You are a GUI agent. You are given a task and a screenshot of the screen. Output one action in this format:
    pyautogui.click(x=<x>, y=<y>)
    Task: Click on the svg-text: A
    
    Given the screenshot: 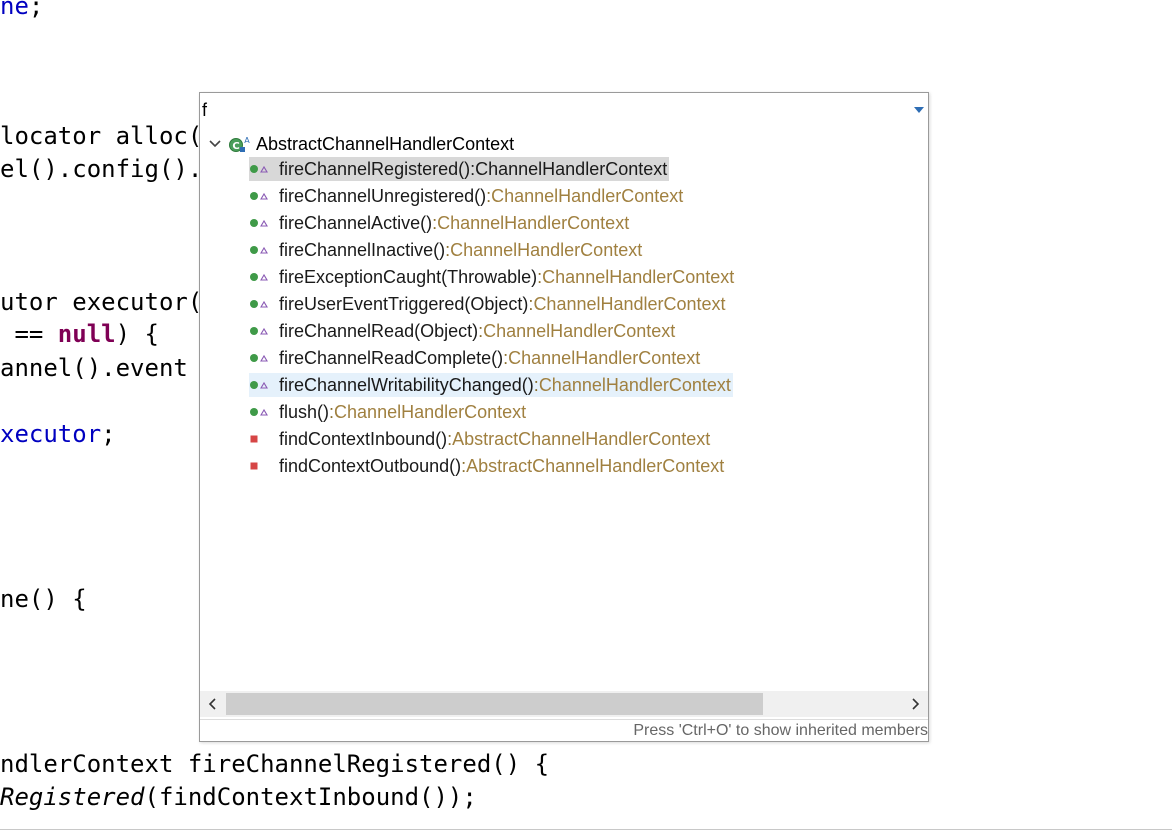 What is the action you would take?
    pyautogui.click(x=247, y=140)
    